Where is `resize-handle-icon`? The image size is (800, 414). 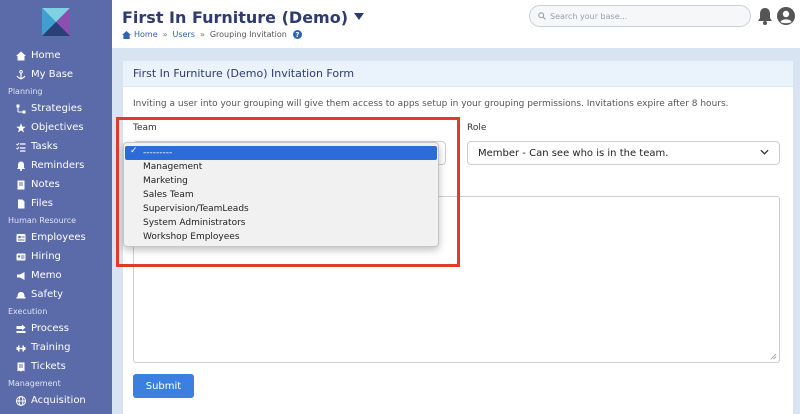 resize-handle-icon is located at coordinates (773, 356).